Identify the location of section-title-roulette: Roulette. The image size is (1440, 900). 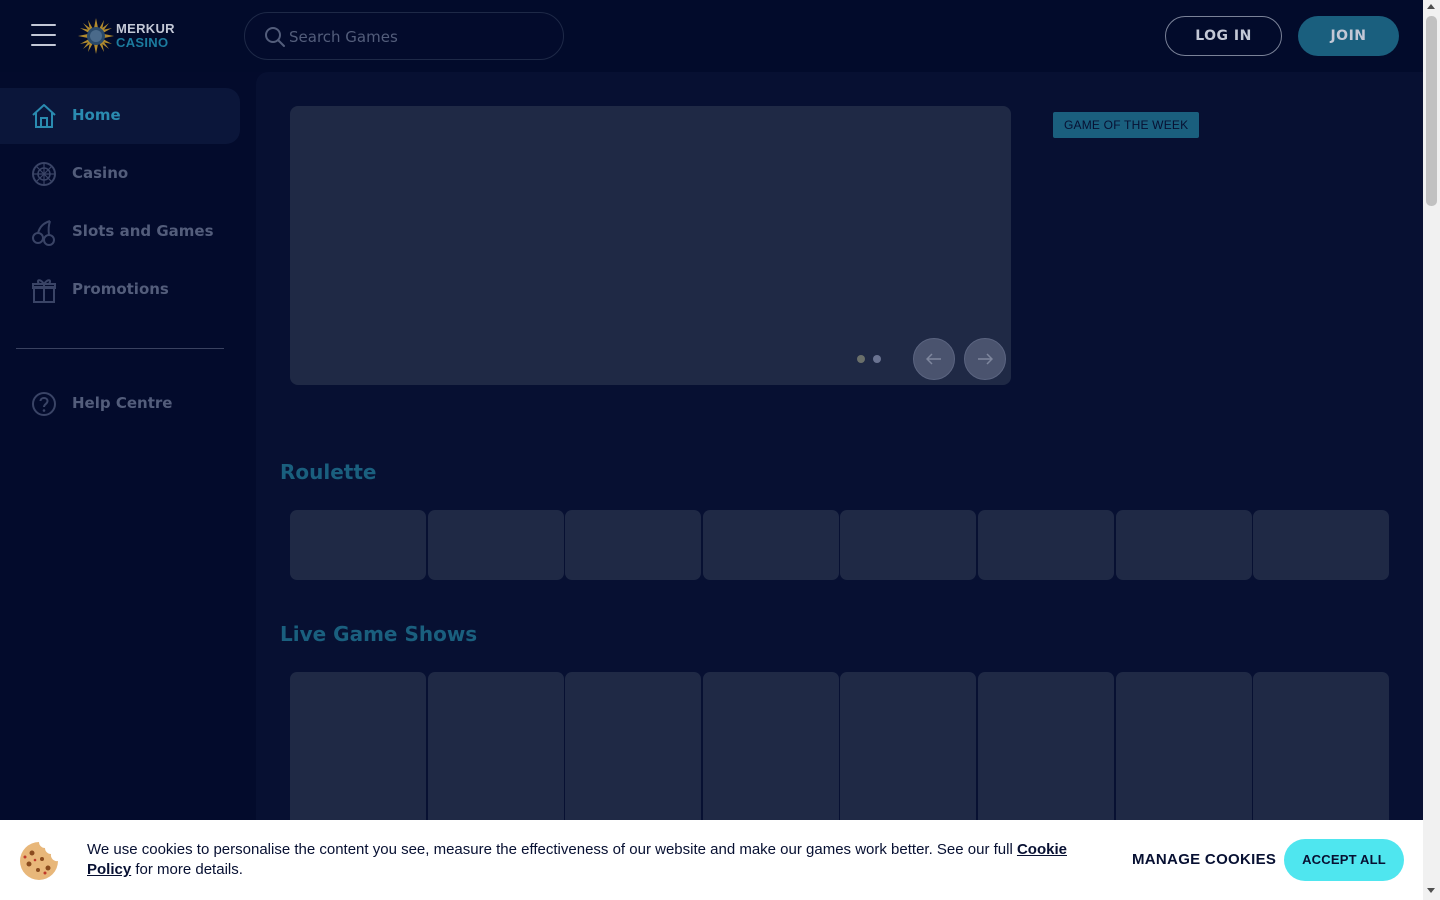
(328, 472).